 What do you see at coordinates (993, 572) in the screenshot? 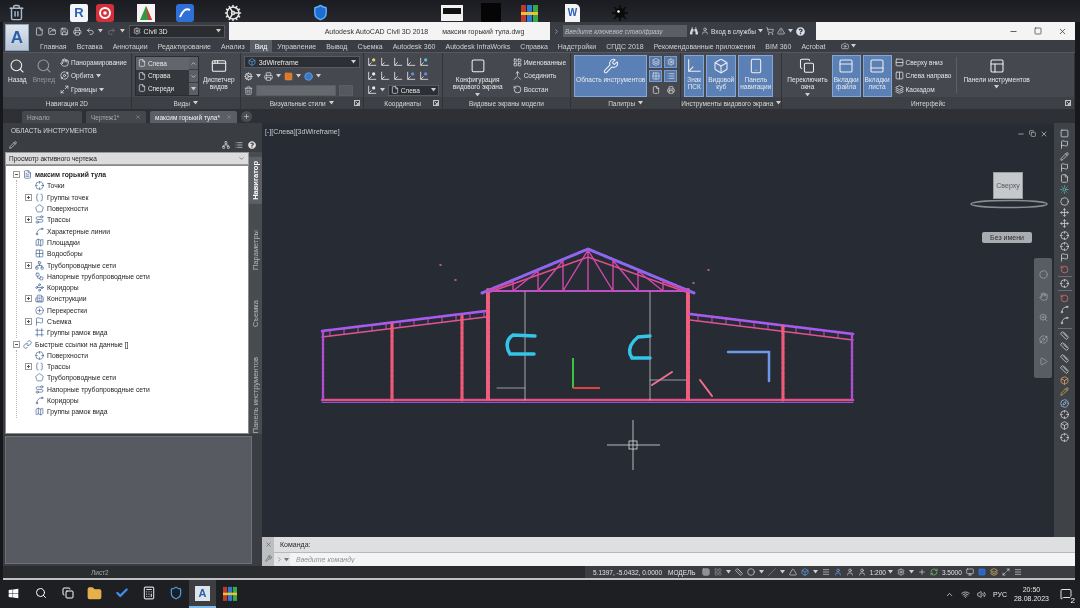
I see `layers-icon` at bounding box center [993, 572].